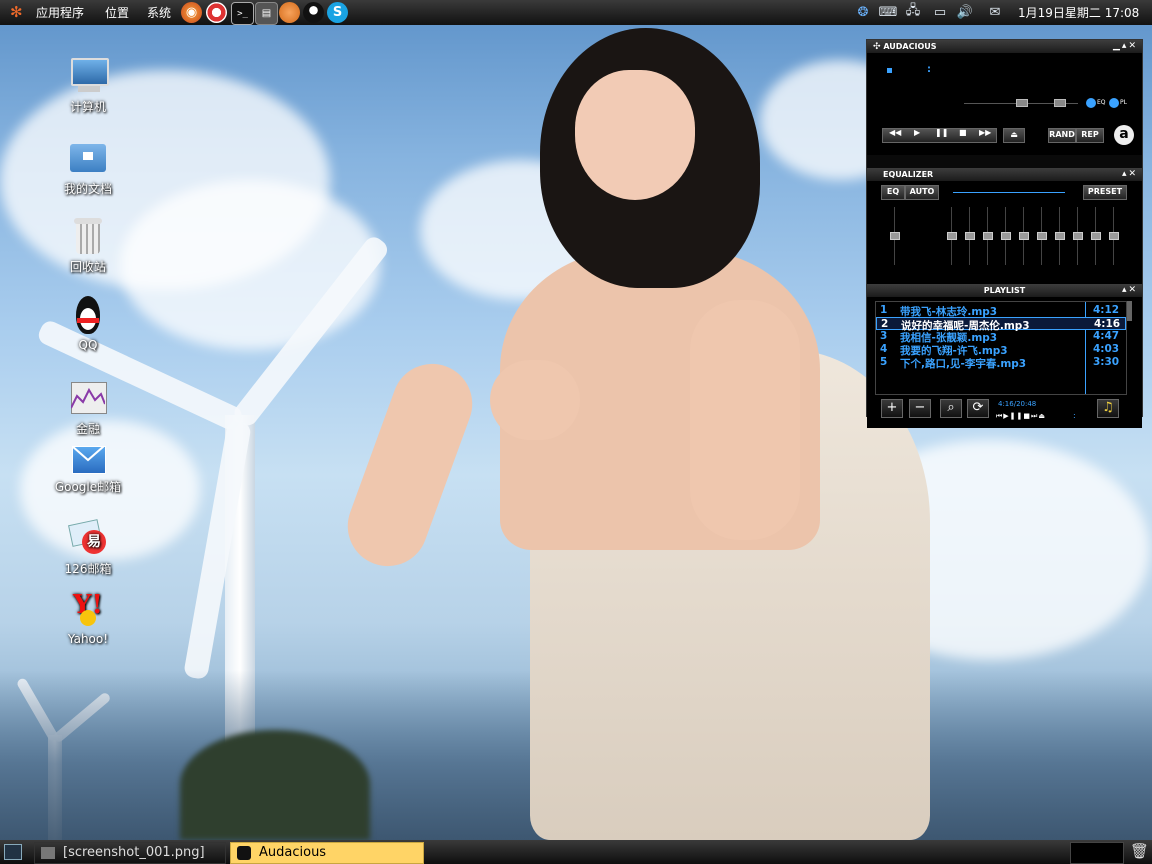  What do you see at coordinates (87, 429) in the screenshot?
I see `desktop-icon-label: 金融` at bounding box center [87, 429].